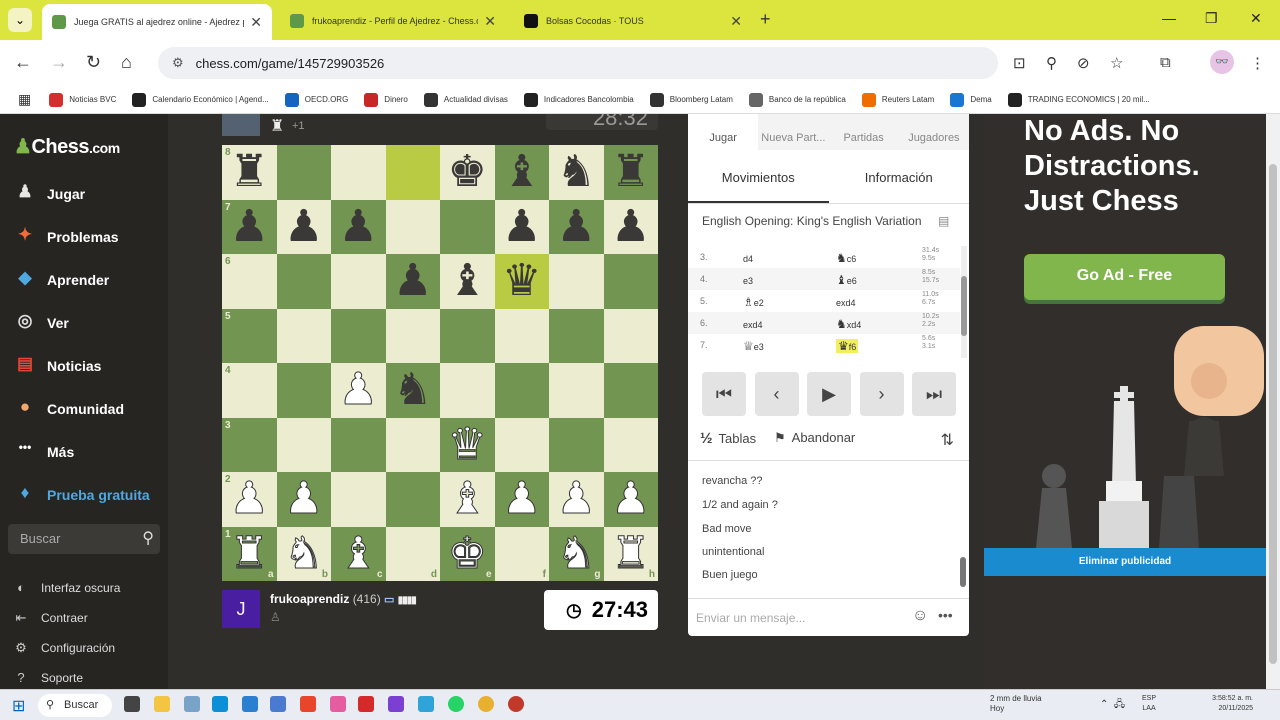 This screenshot has width=1280, height=720. I want to click on search-icon: ⚲, so click(148, 539).